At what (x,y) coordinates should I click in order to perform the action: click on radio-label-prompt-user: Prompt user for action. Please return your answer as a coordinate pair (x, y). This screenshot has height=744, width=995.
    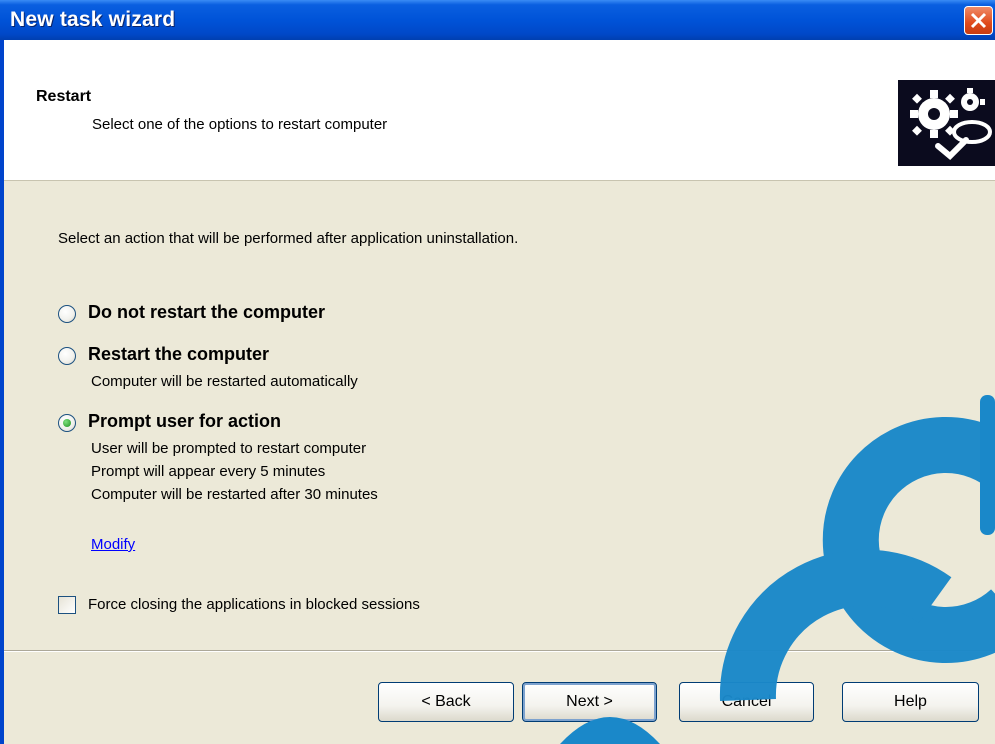
    Looking at the image, I should click on (184, 421).